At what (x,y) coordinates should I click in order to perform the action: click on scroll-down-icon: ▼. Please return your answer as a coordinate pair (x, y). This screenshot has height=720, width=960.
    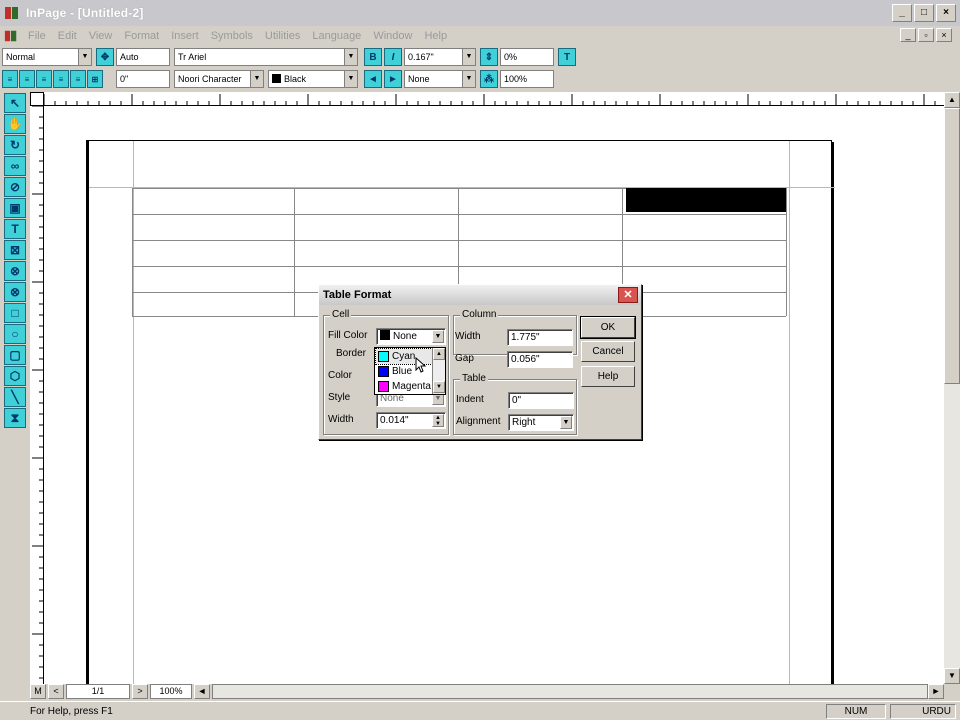
    Looking at the image, I should click on (952, 676).